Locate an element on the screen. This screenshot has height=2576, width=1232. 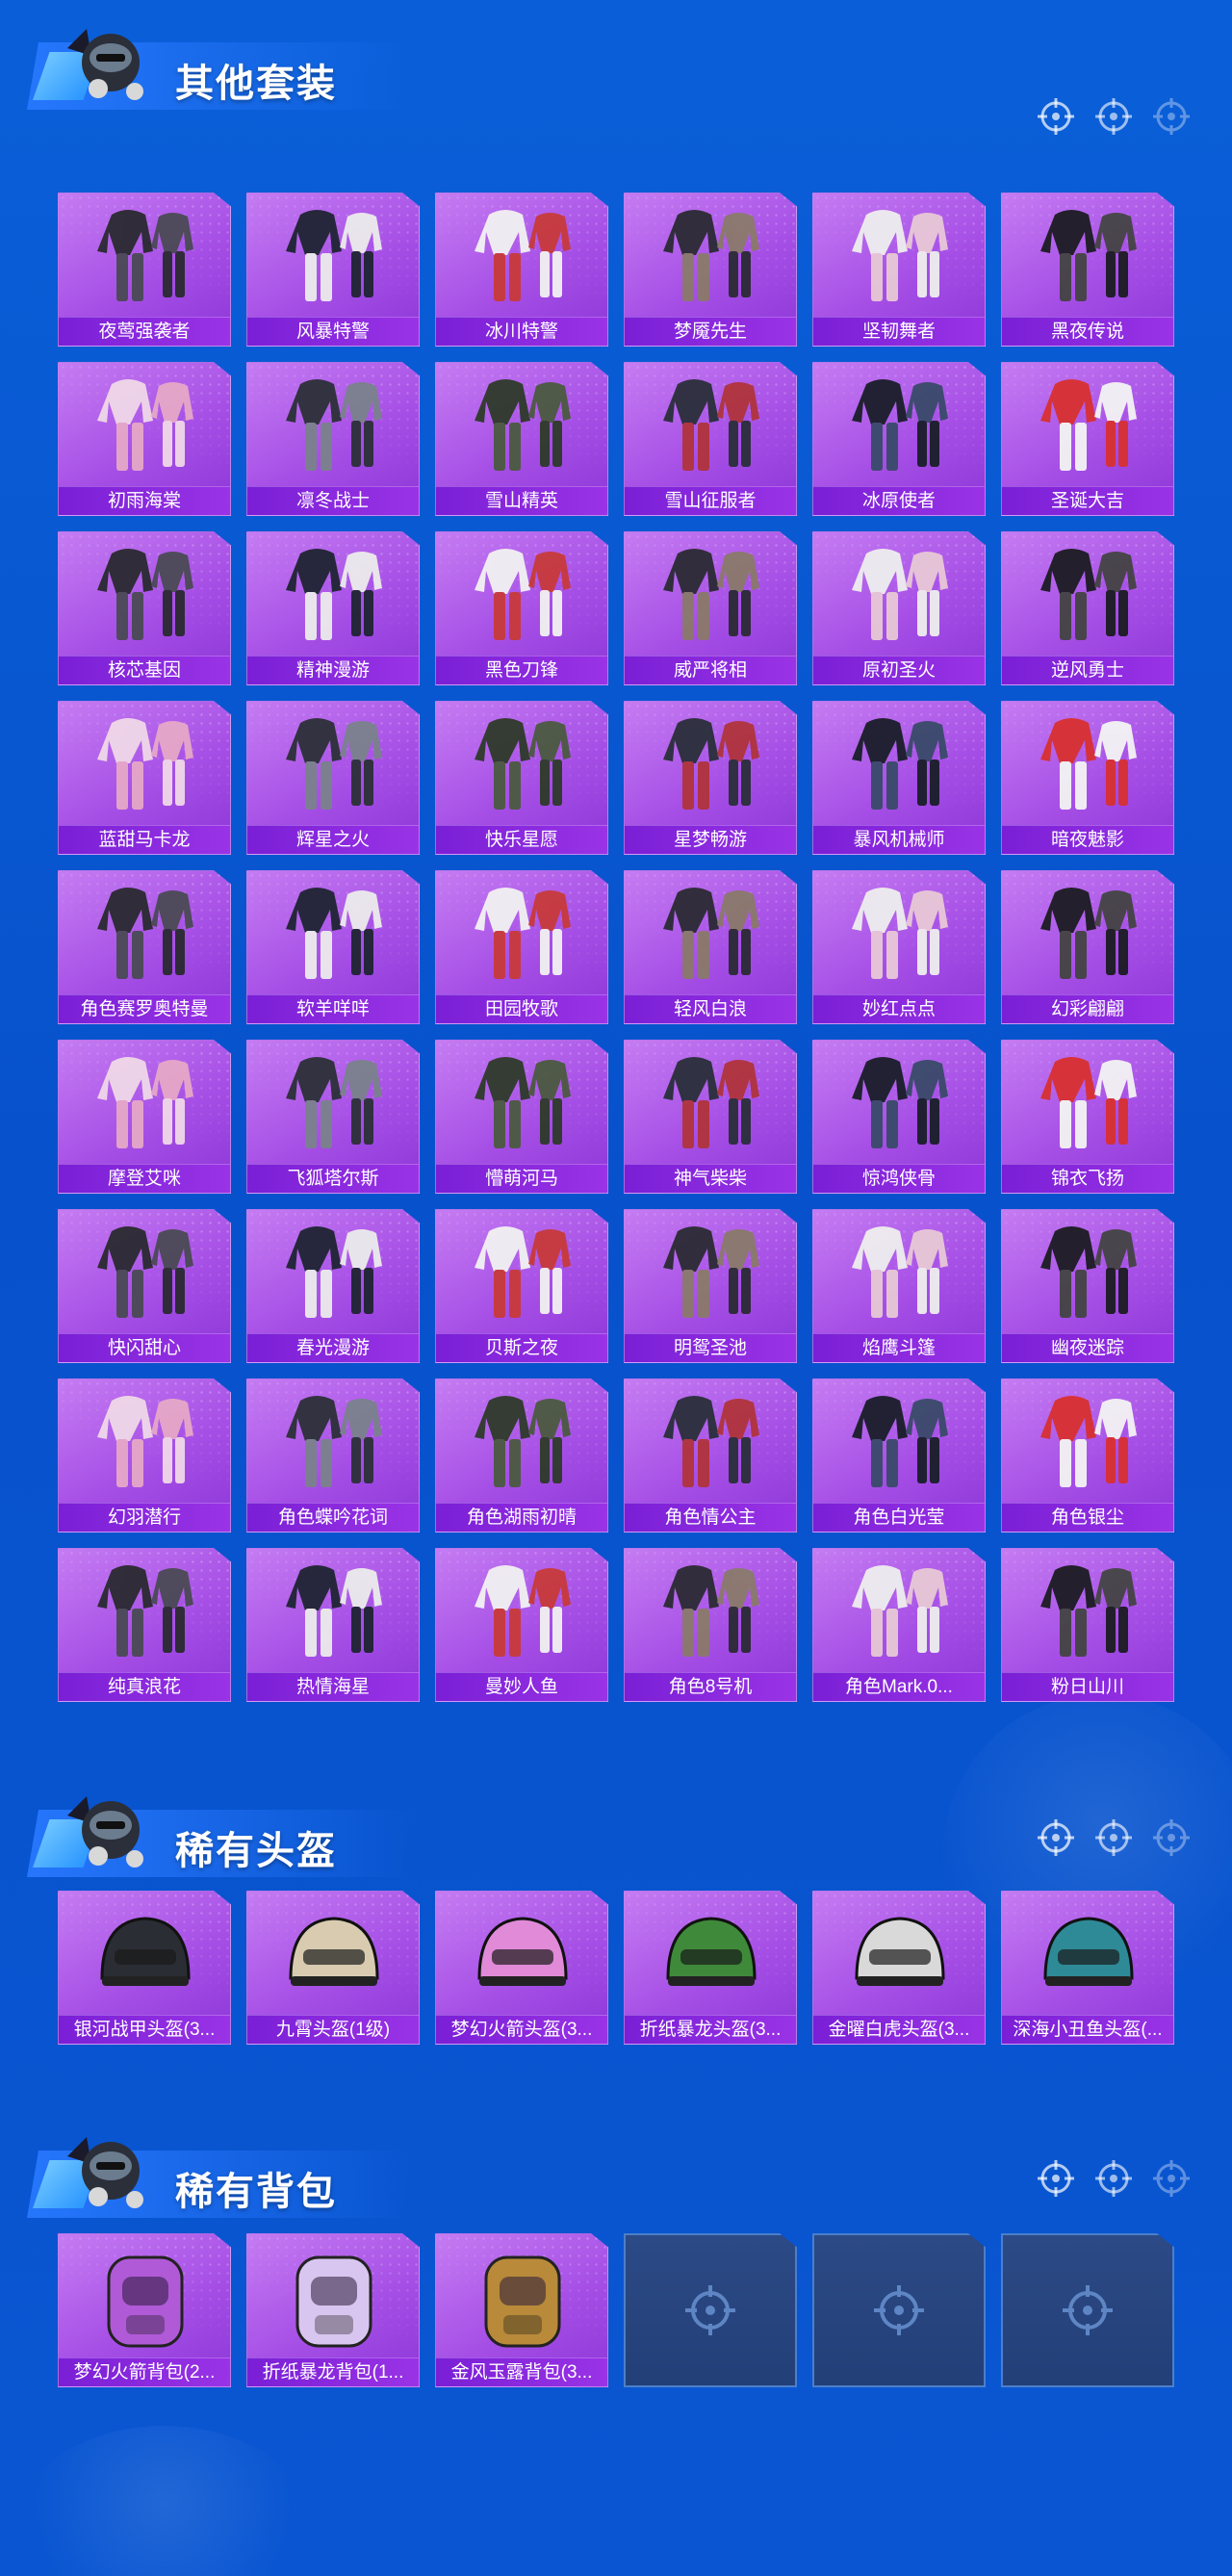
item-label: 焰鹰斗篷 is located at coordinates (899, 1348).